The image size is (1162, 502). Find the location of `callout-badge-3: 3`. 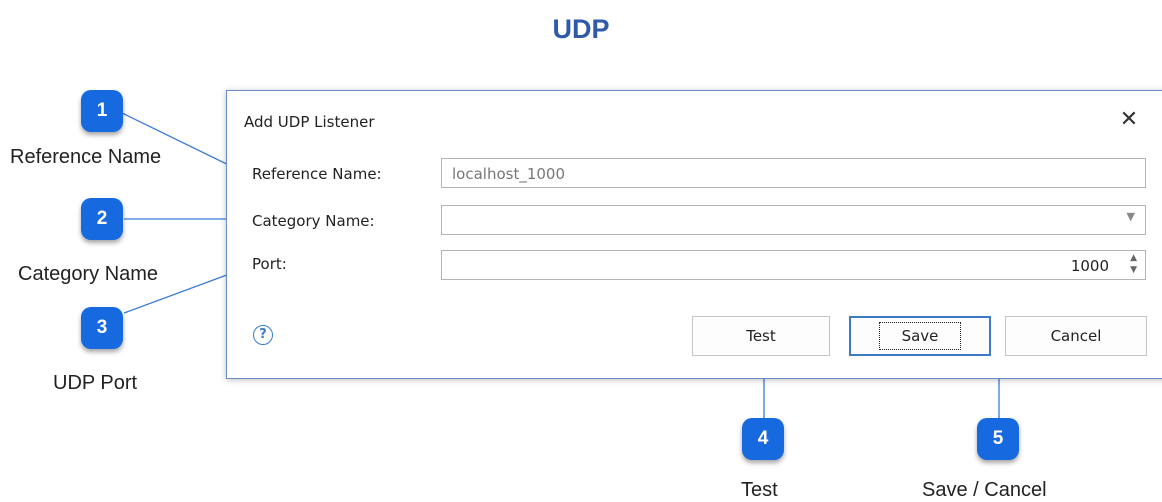

callout-badge-3: 3 is located at coordinates (102, 328).